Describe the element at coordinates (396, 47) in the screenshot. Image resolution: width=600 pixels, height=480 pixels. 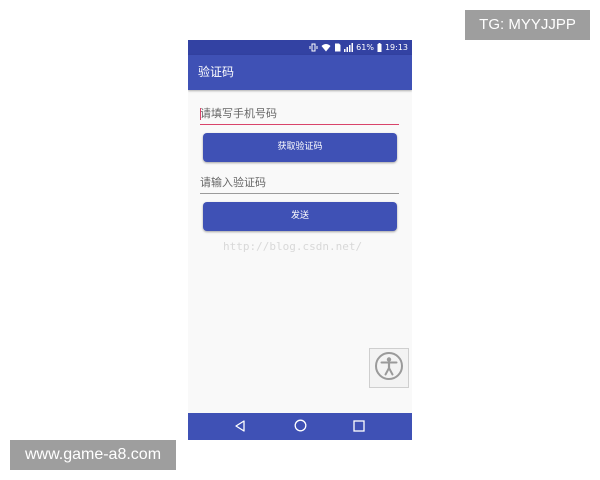
I see `status-time: 19:13` at that location.